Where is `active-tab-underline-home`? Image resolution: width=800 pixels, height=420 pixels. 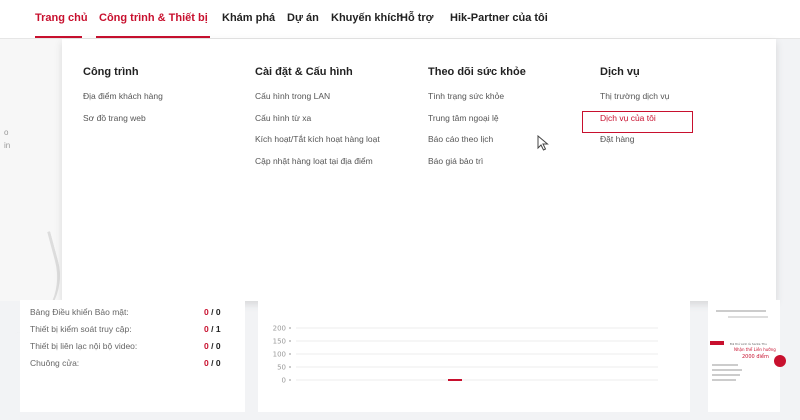
active-tab-underline-home is located at coordinates (58, 37).